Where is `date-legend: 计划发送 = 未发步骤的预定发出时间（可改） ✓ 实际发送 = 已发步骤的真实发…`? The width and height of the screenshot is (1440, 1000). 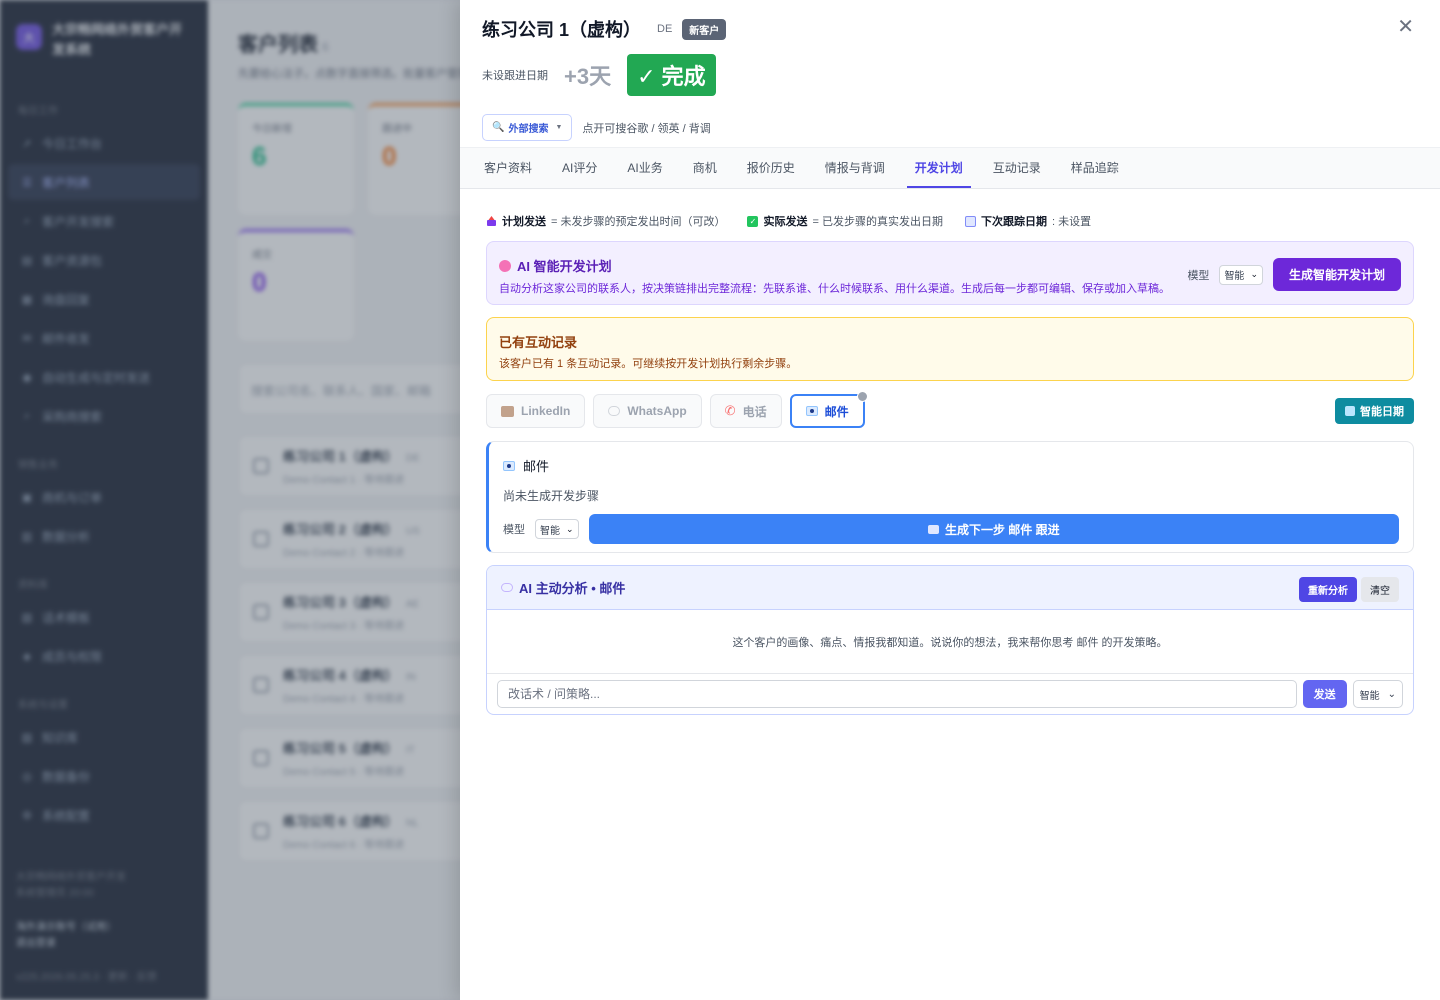
date-legend: 计划发送 = 未发步骤的预定发出时间（可改） ✓ 实际发送 = 已发步骤的真实发… is located at coordinates (950, 221).